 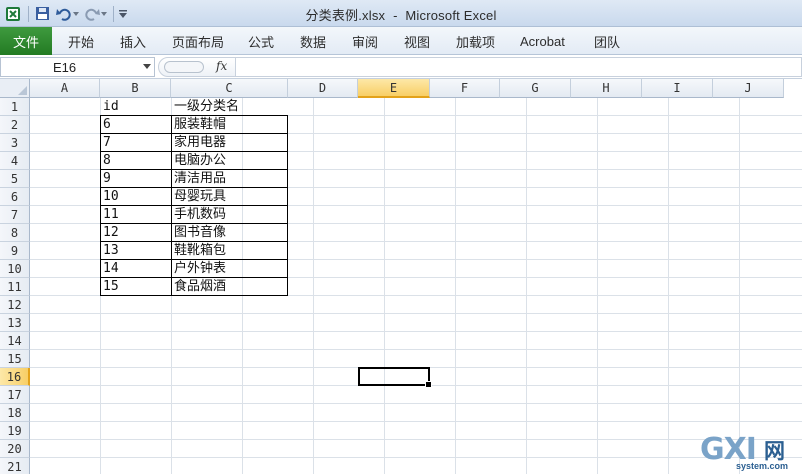 What do you see at coordinates (15, 395) in the screenshot?
I see `row-header-17: 17` at bounding box center [15, 395].